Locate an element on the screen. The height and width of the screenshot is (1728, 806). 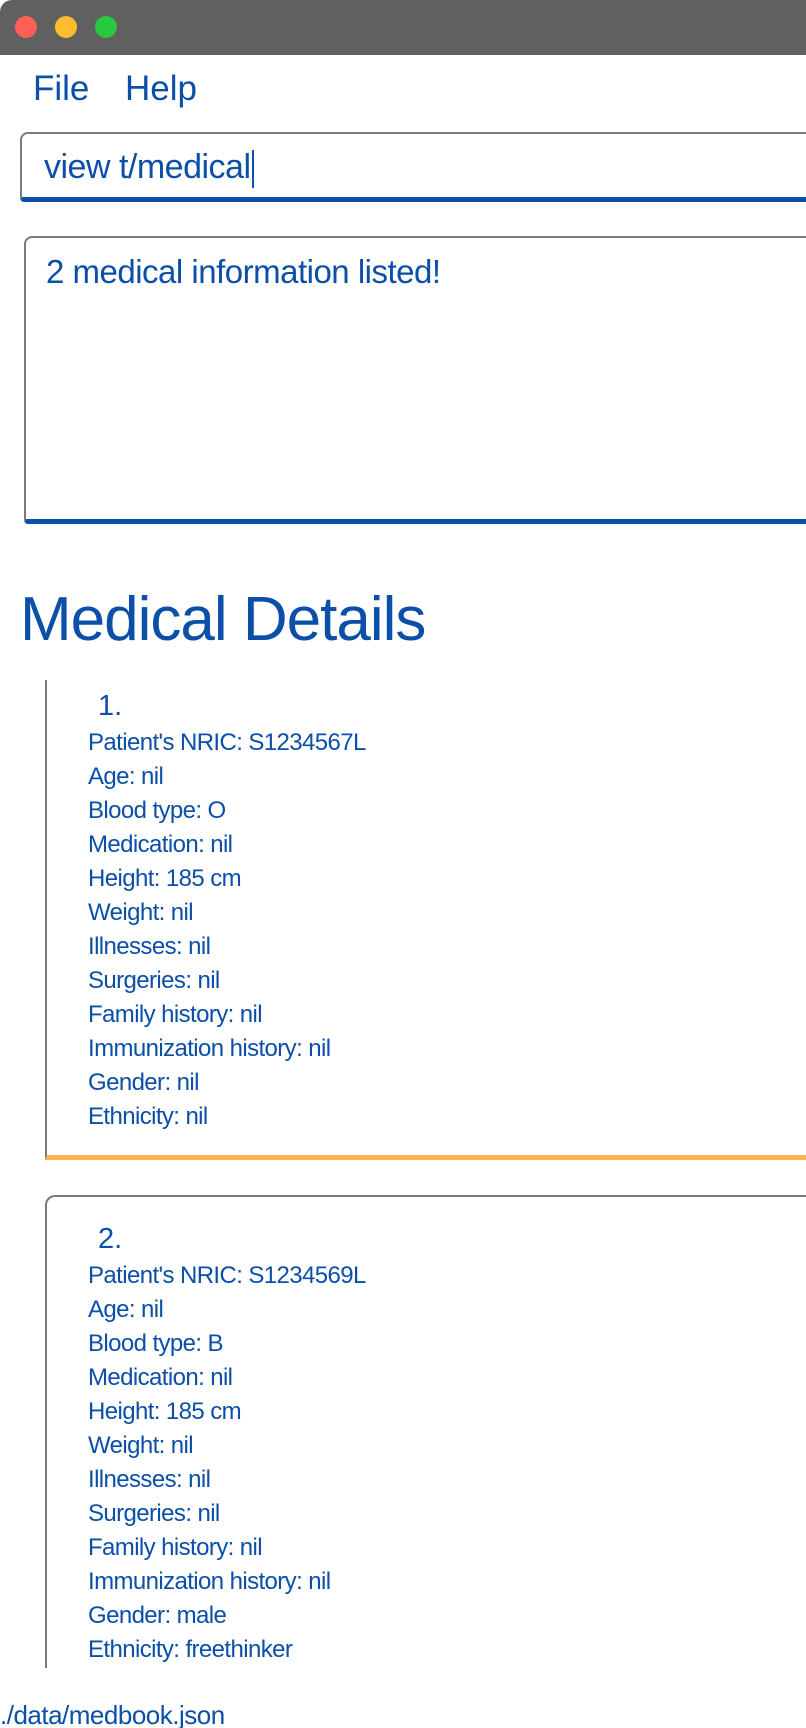
field-ethnicity: Ethnicity: freethinker is located at coordinates (190, 1649).